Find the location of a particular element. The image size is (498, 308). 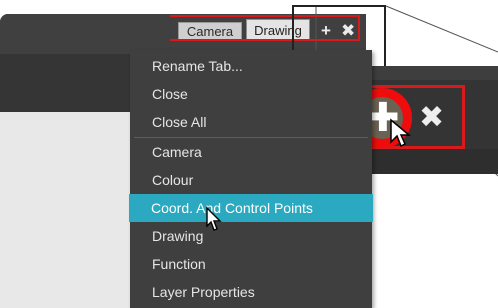

menu-item-layer-properties: Layer Properties is located at coordinates (251, 292).